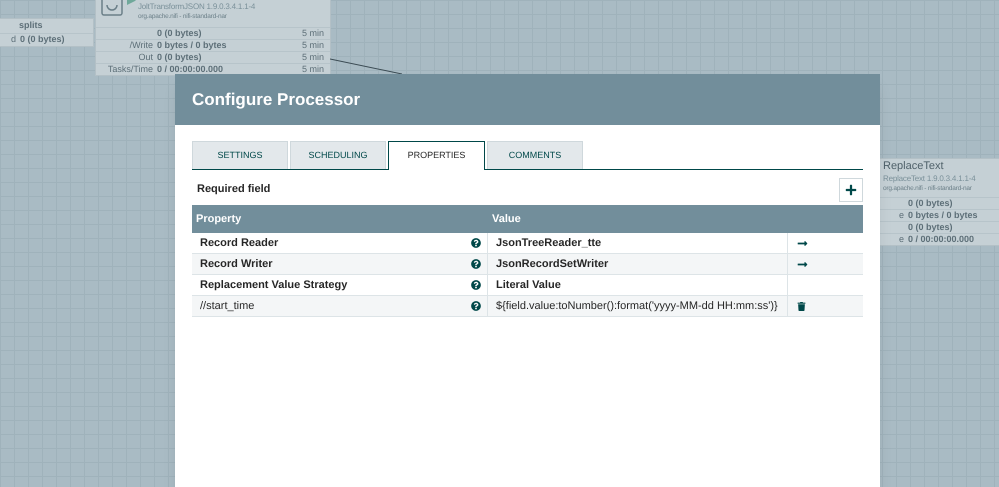  I want to click on table-row: Record Reader JsonTreeReader_tte, so click(527, 243).